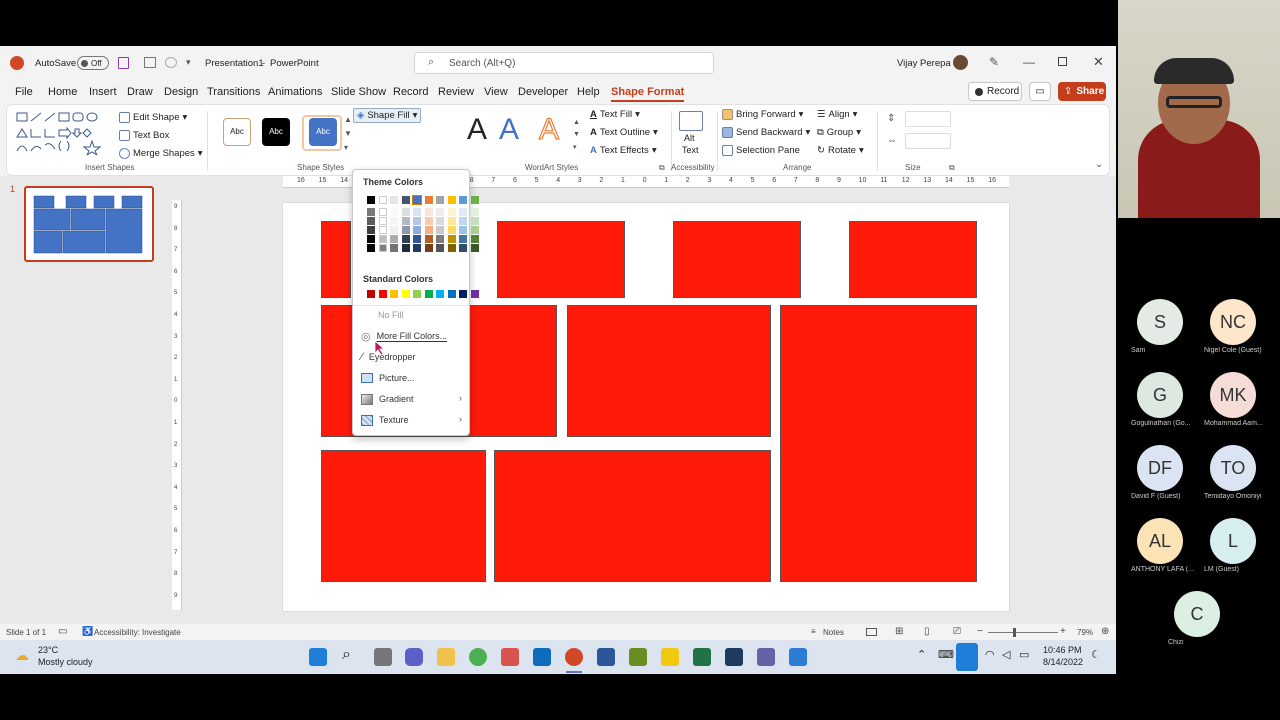 The height and width of the screenshot is (720, 1280). I want to click on microphone-icon, so click(967, 657).